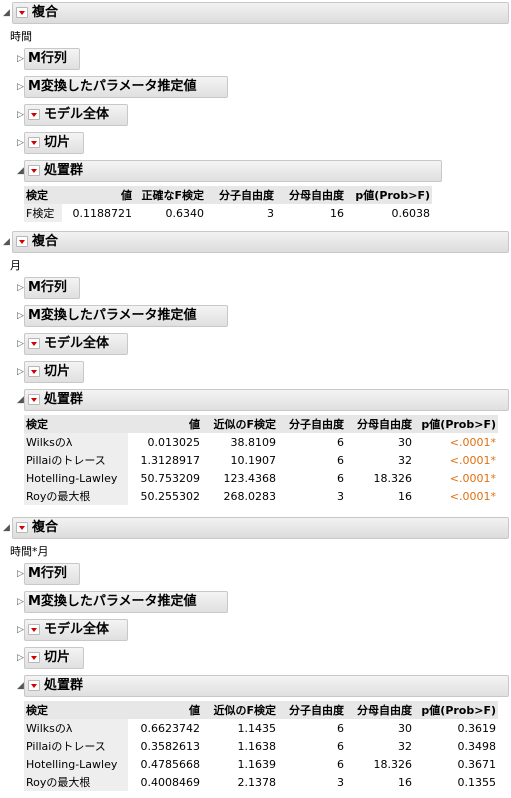 This screenshot has width=511, height=798. Describe the element at coordinates (170, 460) in the screenshot. I see `cell: 1.3128917` at that location.